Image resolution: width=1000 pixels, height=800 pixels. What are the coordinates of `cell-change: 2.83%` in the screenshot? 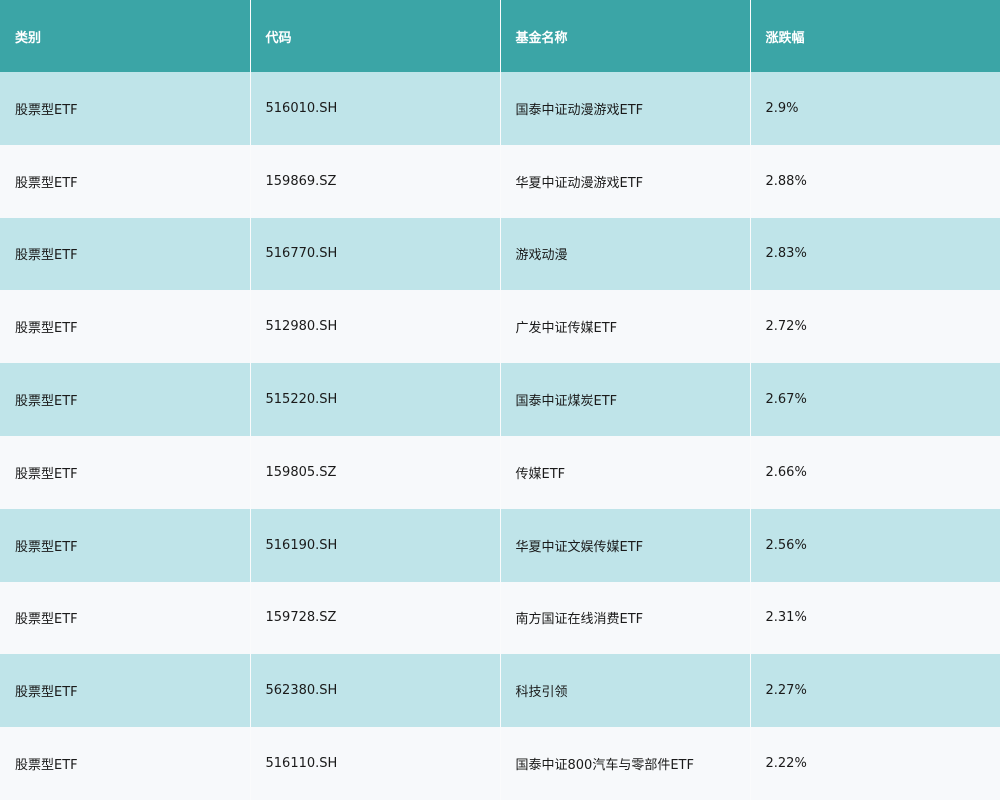 It's located at (875, 254).